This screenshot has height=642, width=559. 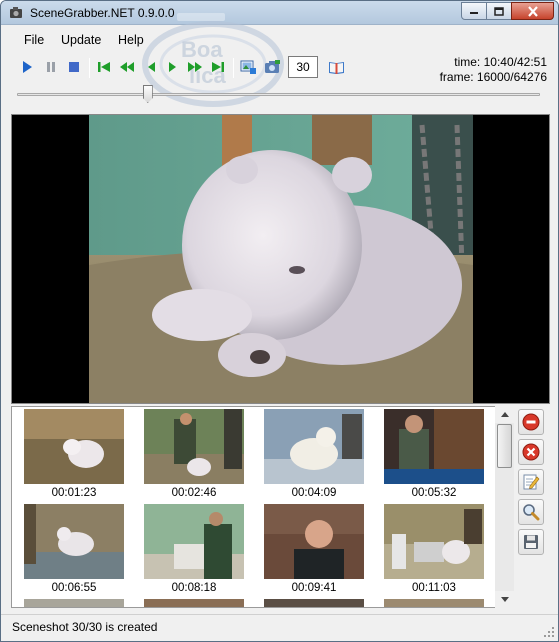 I want to click on app-camera-icon, so click(x=16, y=12).